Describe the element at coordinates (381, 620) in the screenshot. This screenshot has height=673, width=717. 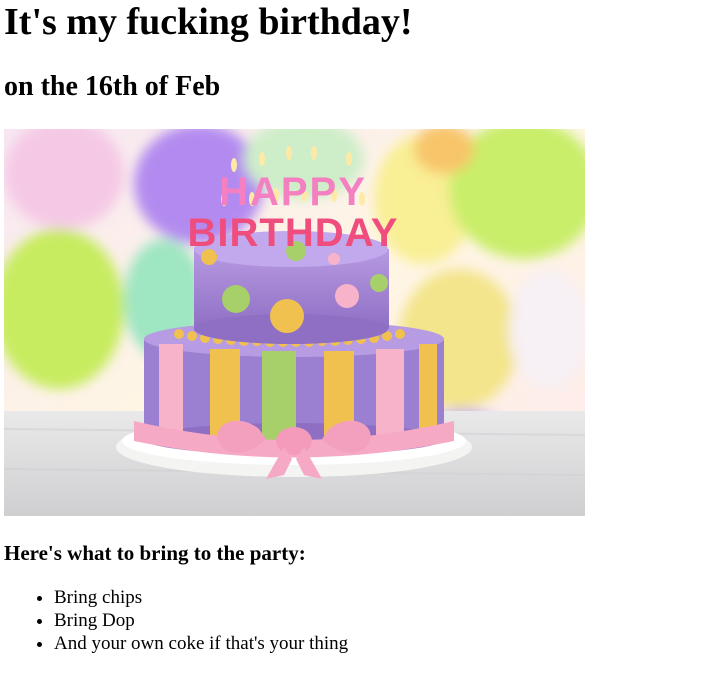
I see `list-item: Bring Dop` at that location.